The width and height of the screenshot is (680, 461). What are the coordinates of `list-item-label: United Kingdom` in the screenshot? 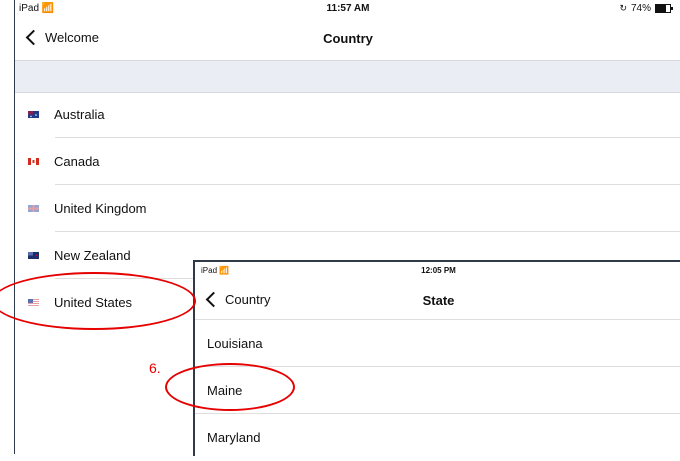 It's located at (100, 208).